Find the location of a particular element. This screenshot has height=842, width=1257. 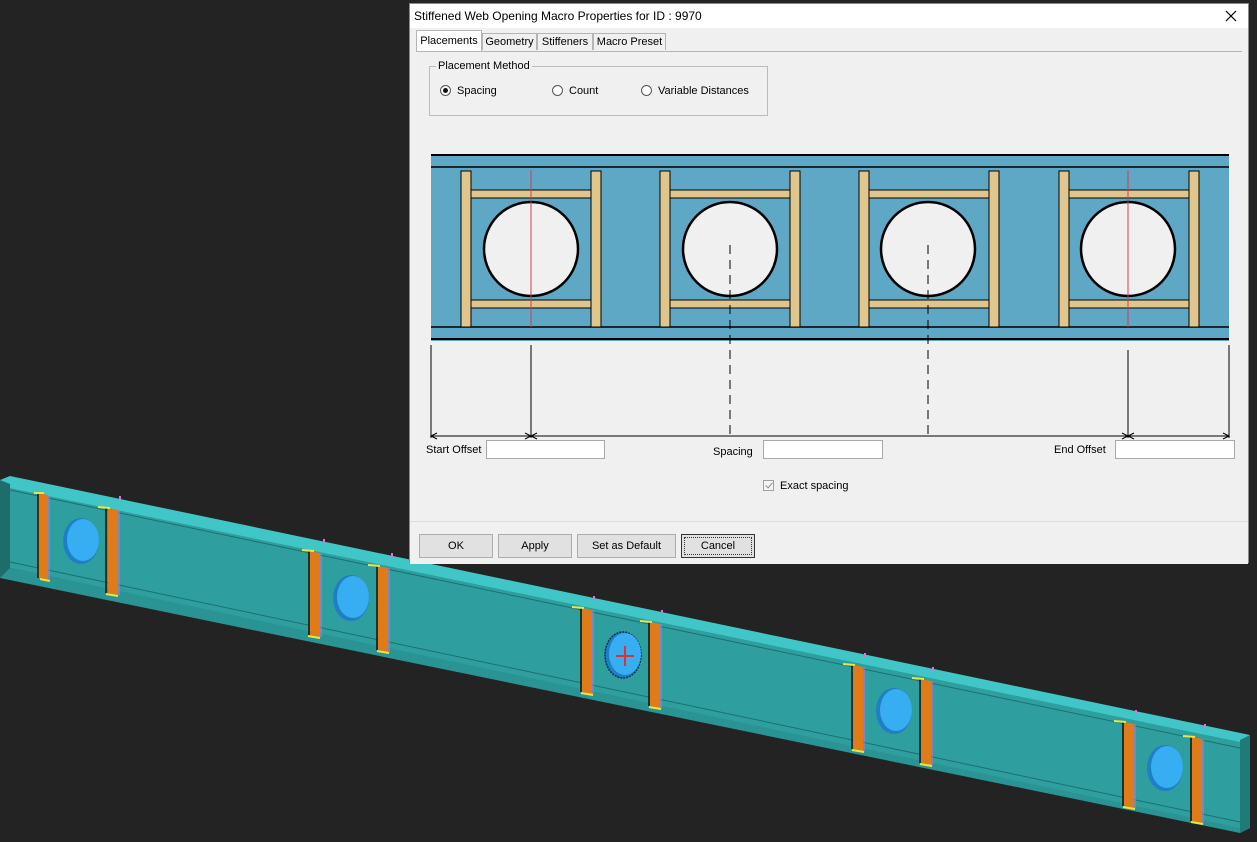

tab-geometry: Geometry is located at coordinates (509, 41).